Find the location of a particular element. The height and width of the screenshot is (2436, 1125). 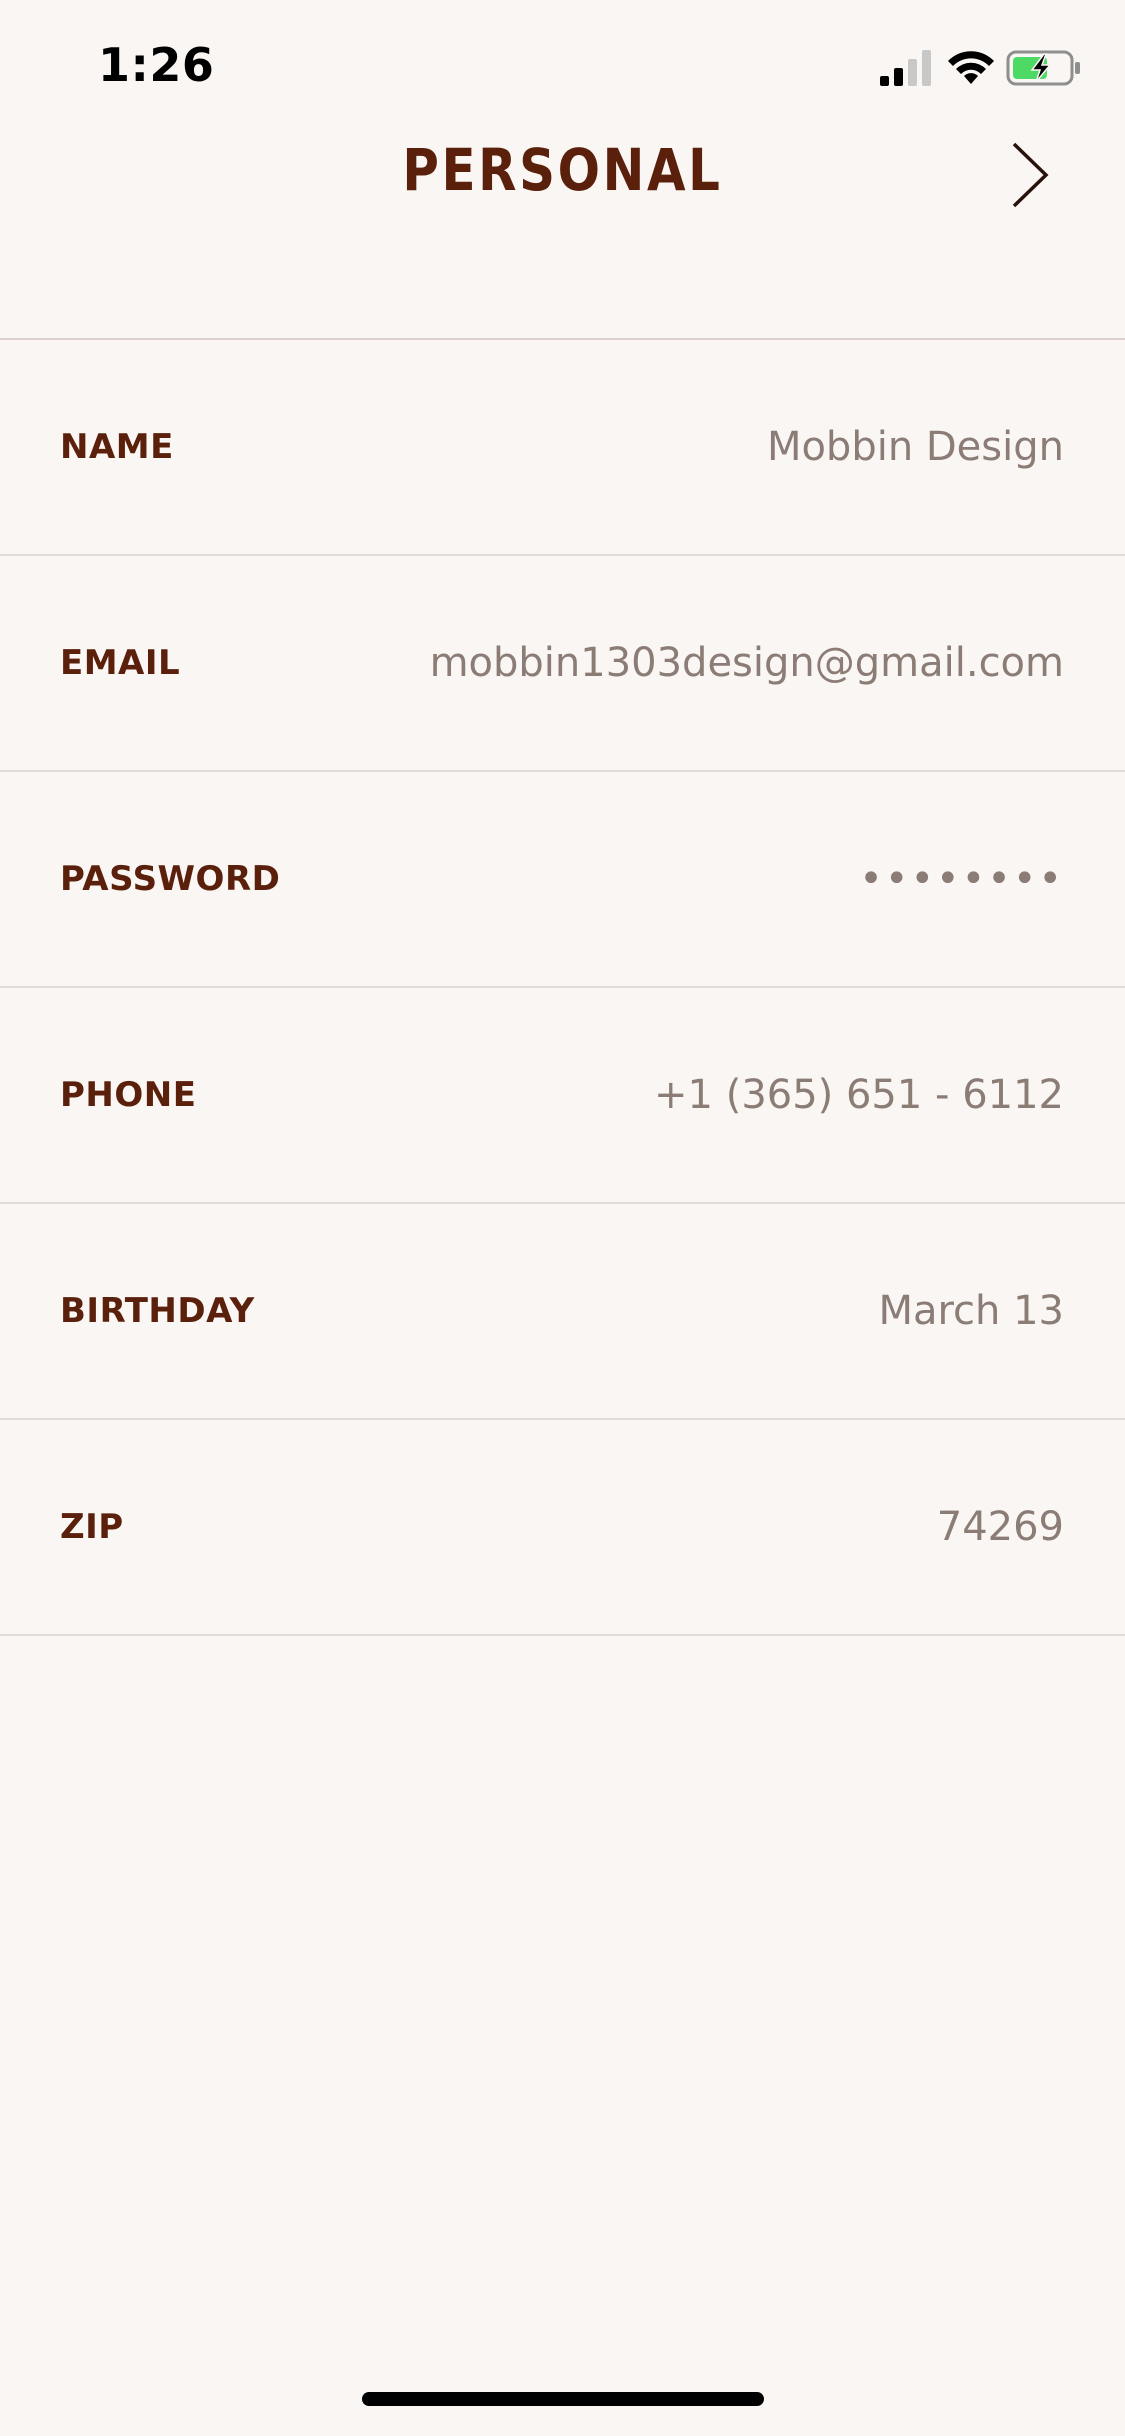

zip-value: 74269 is located at coordinates (1000, 1527).